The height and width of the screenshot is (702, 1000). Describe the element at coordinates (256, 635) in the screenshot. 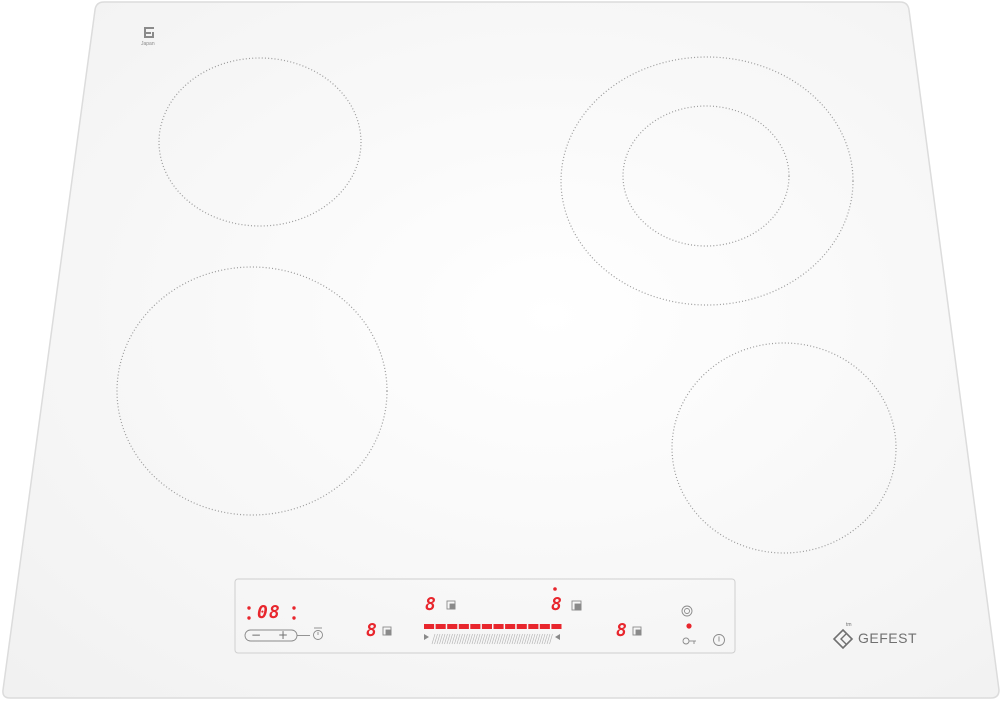

I see `timer-minus-button: −` at that location.